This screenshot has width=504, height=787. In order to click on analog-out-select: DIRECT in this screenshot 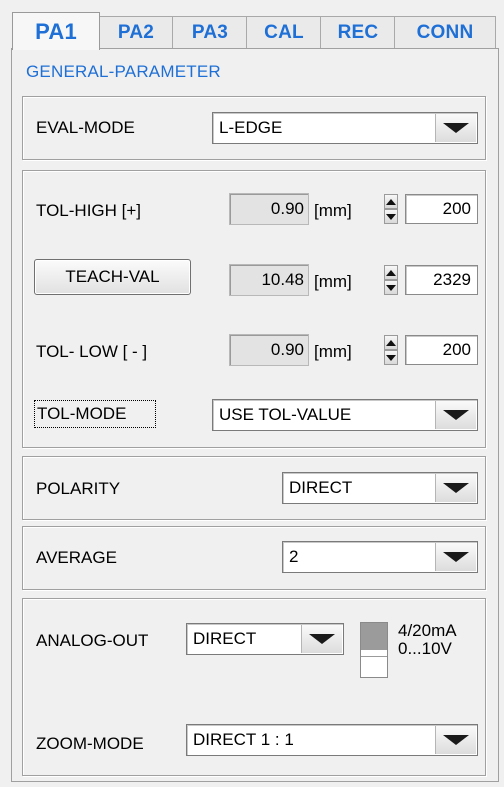, I will do `click(265, 639)`.